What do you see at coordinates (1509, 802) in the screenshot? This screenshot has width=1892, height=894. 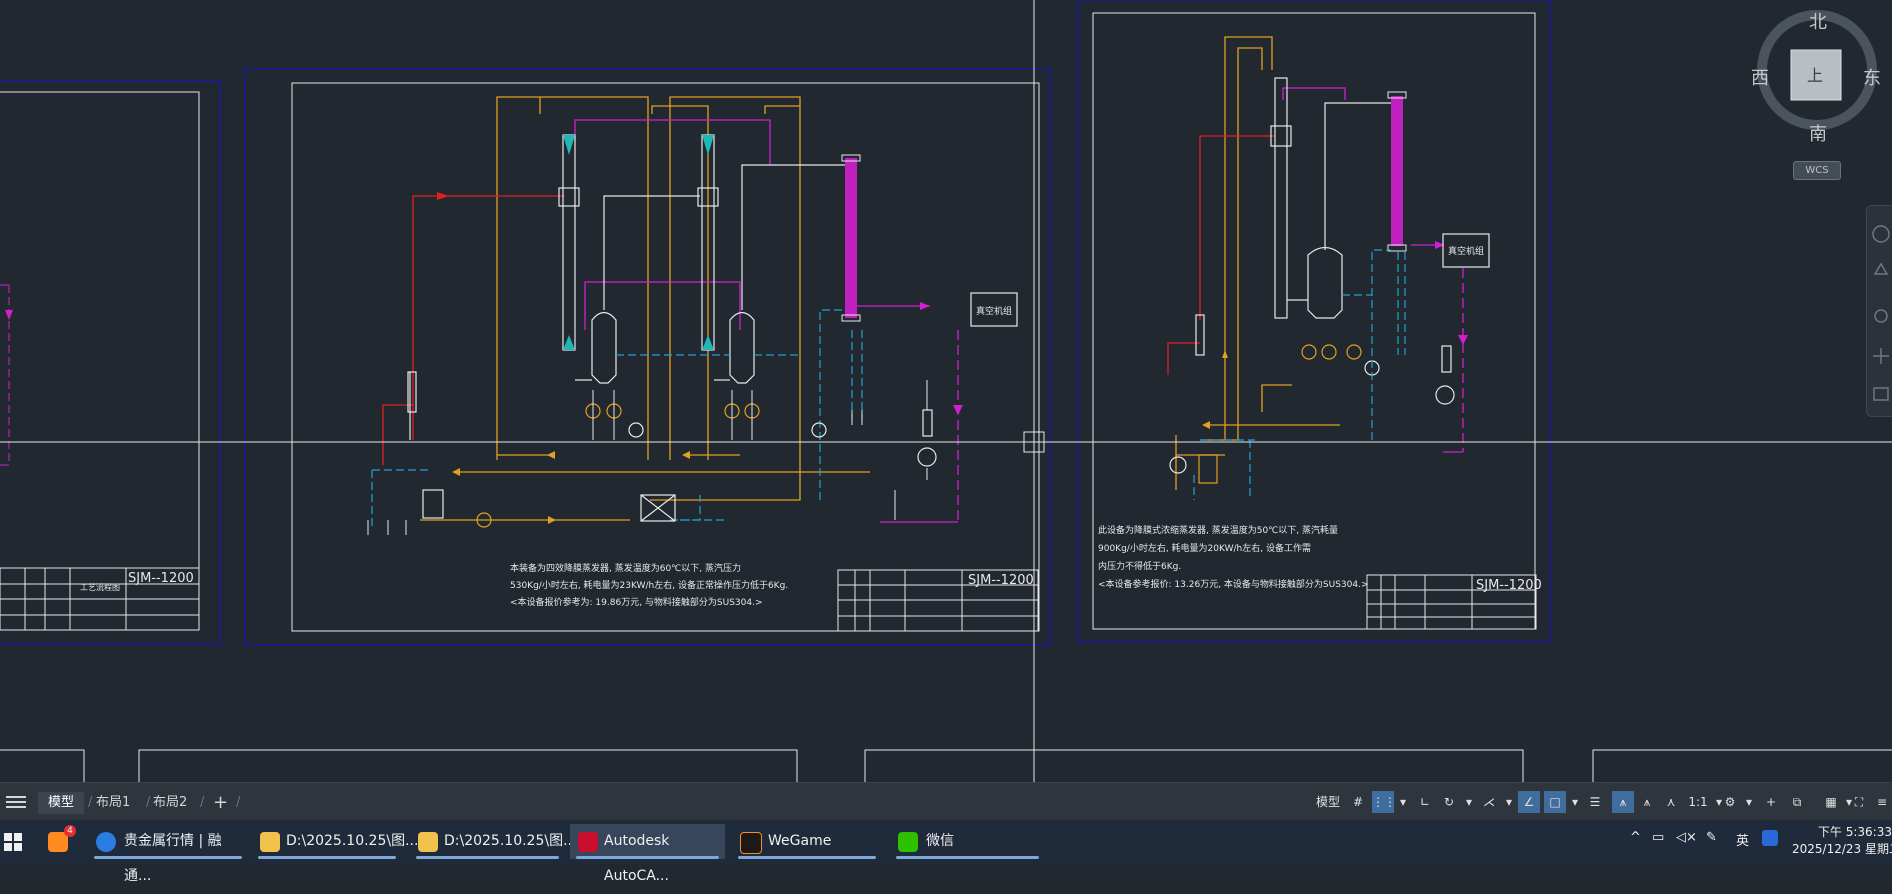 I see `isodraft-dropdown-icon: ▾` at bounding box center [1509, 802].